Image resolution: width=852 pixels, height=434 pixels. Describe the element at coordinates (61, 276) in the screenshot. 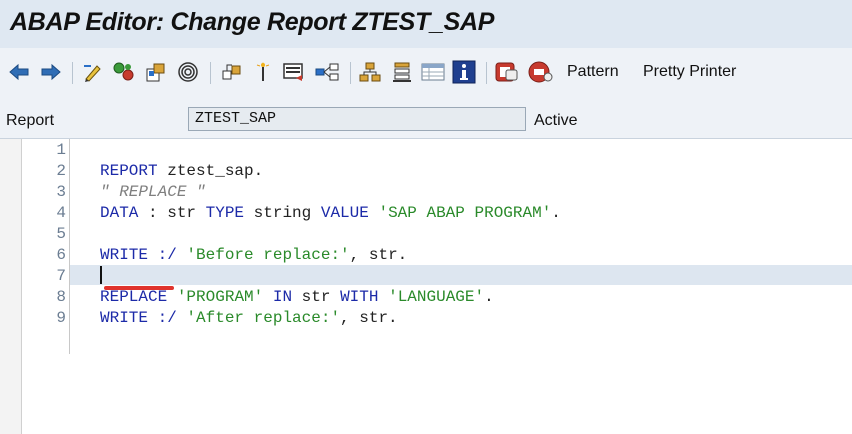

I see `line-number: 7` at that location.